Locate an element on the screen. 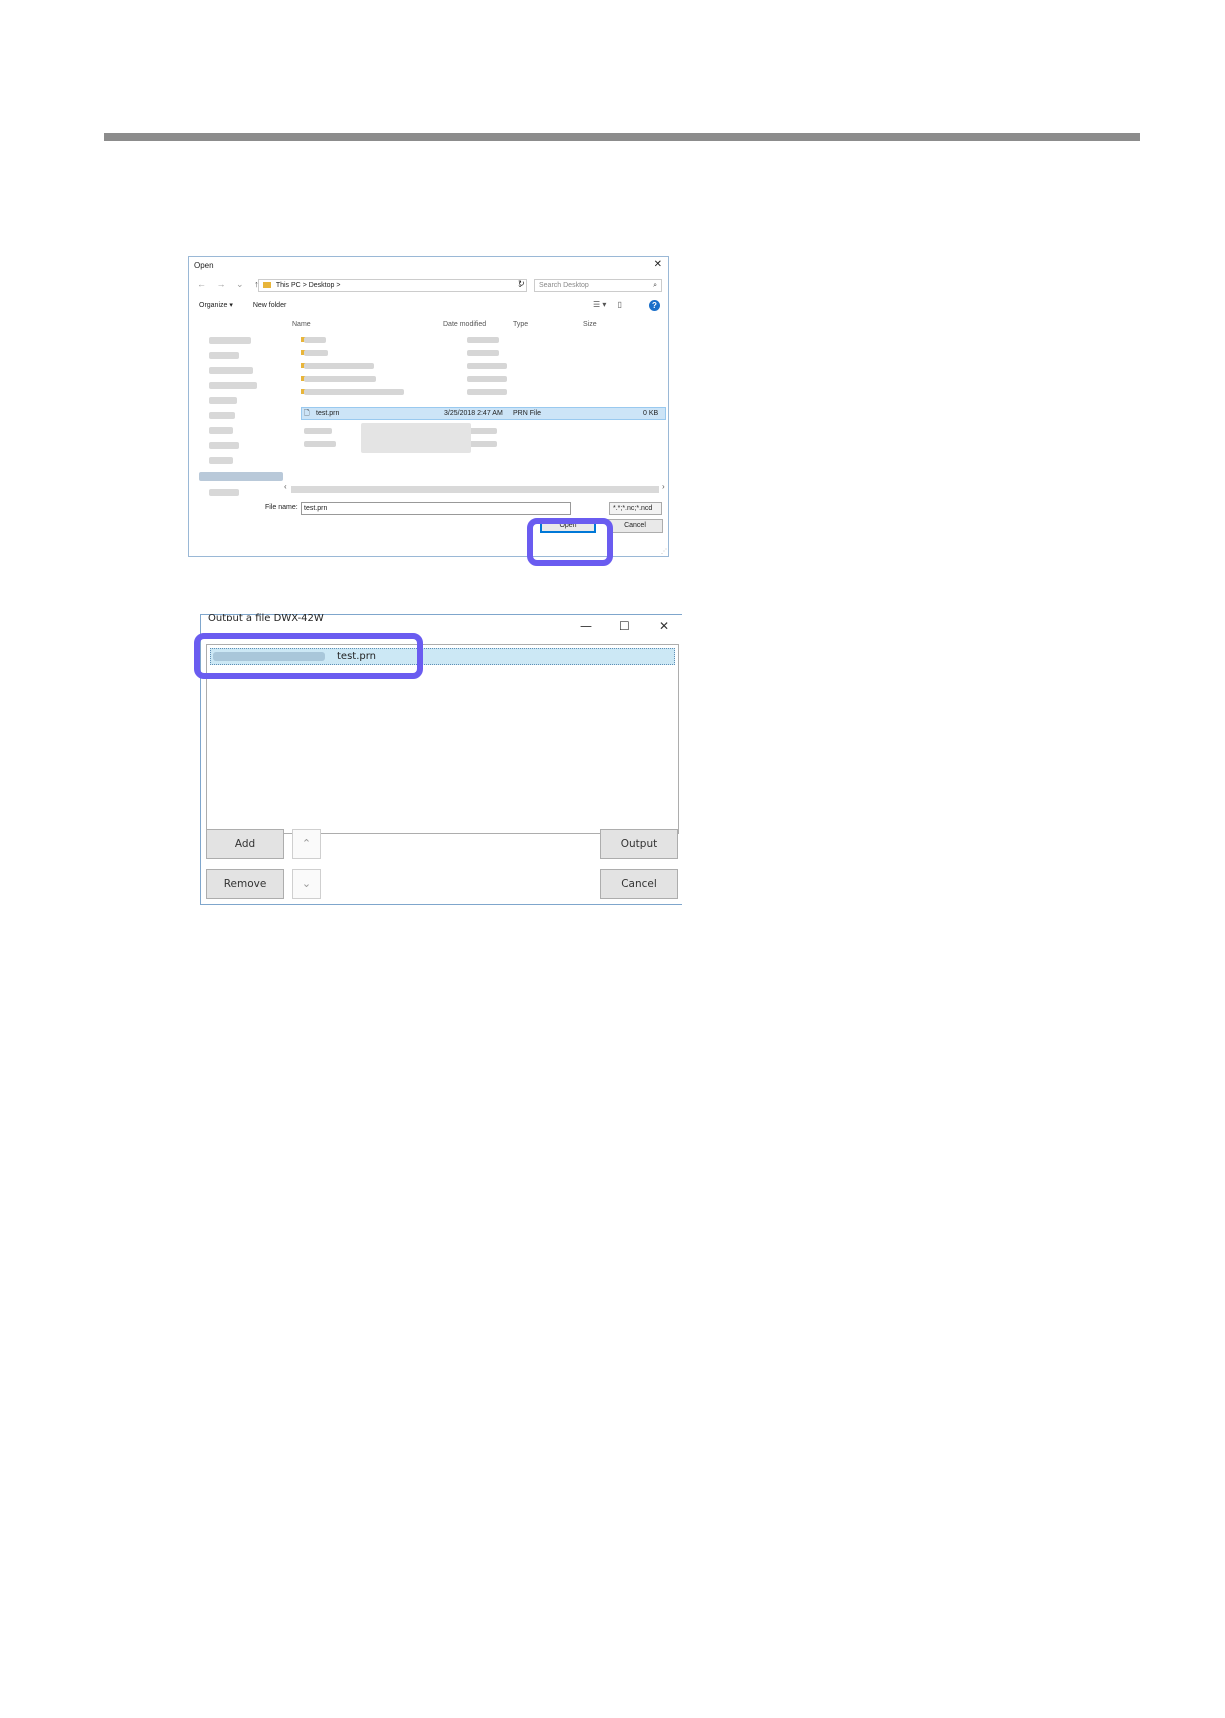  output-button: Output is located at coordinates (639, 844).